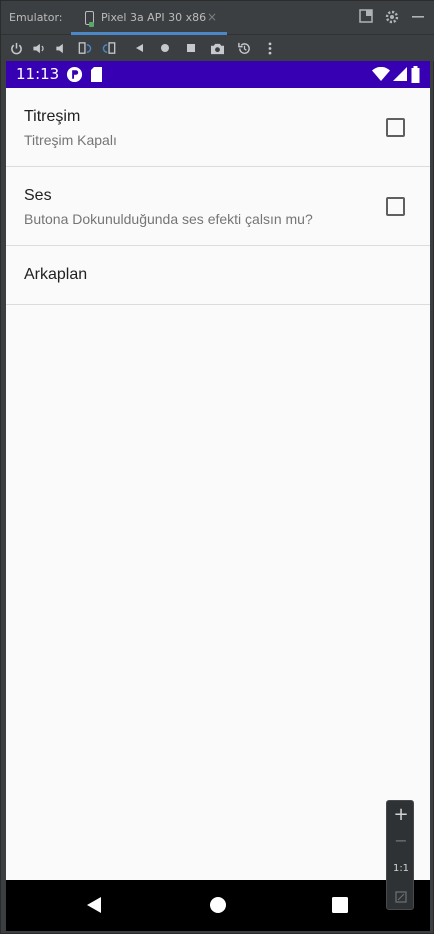 The height and width of the screenshot is (934, 434). I want to click on sound-checkbox, so click(395, 206).